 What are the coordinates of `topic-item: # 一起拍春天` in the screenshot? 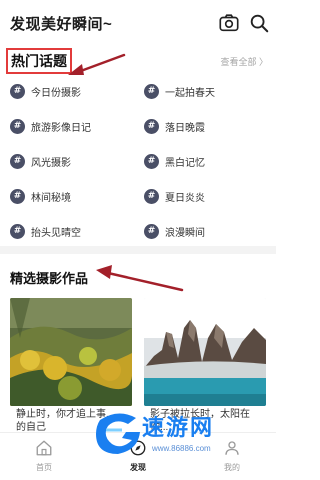 It's located at (179, 91).